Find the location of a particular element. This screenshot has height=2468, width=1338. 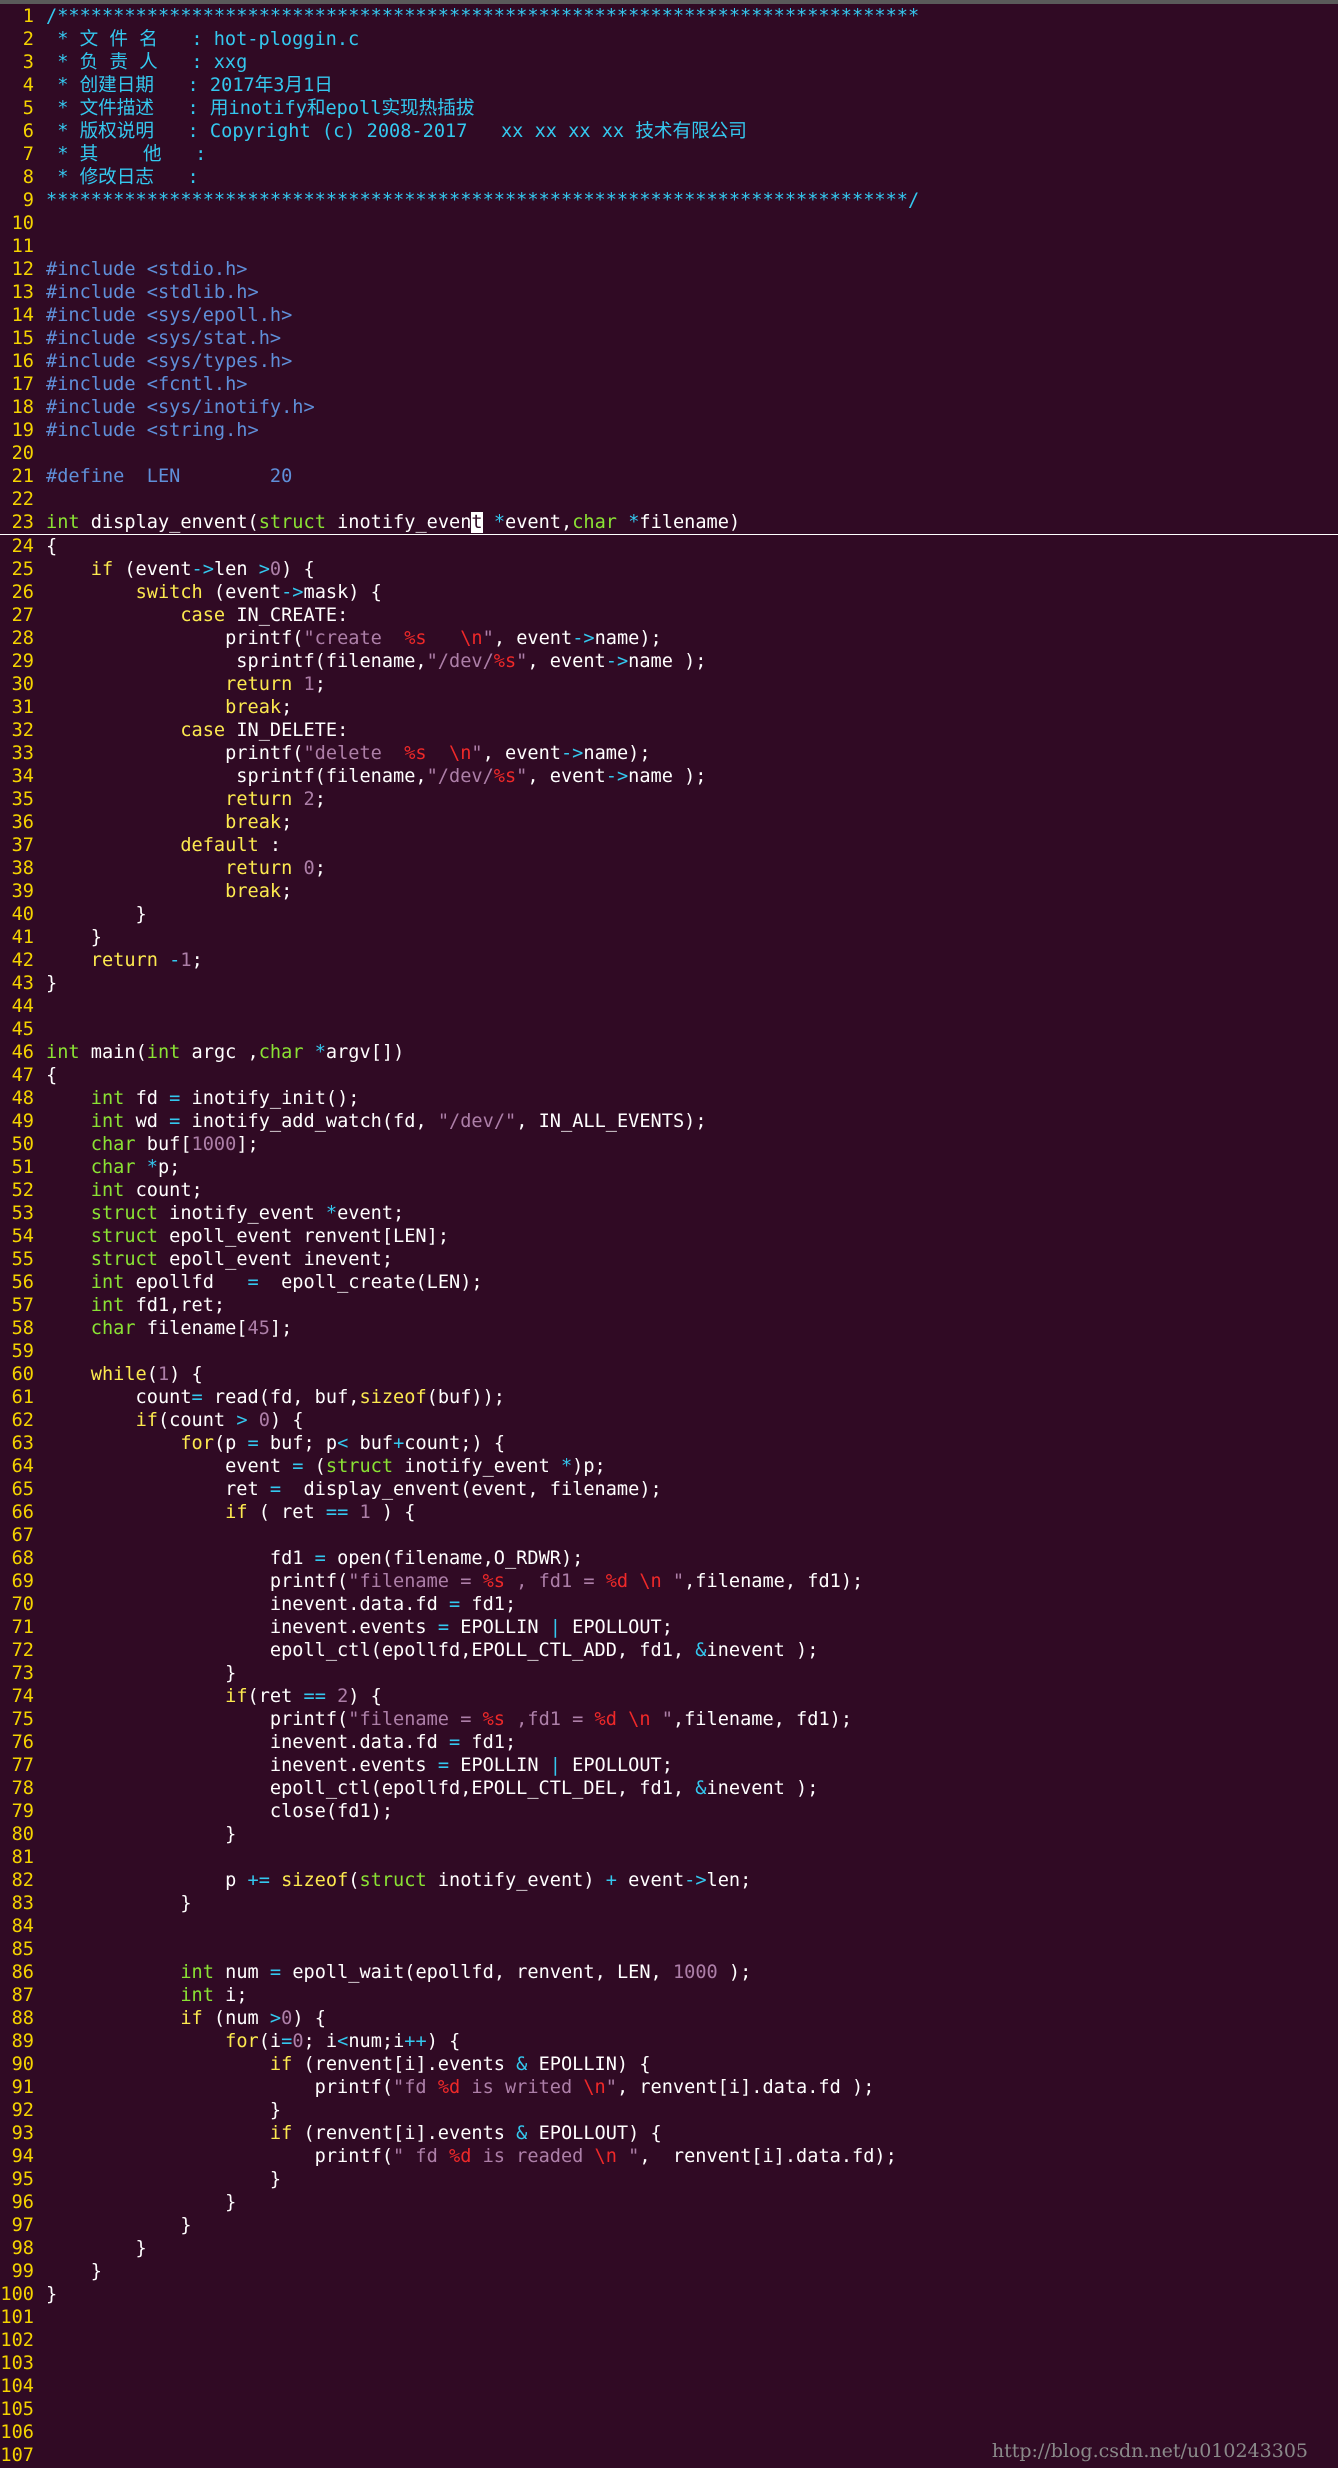

code-line: 10 is located at coordinates (669, 223).